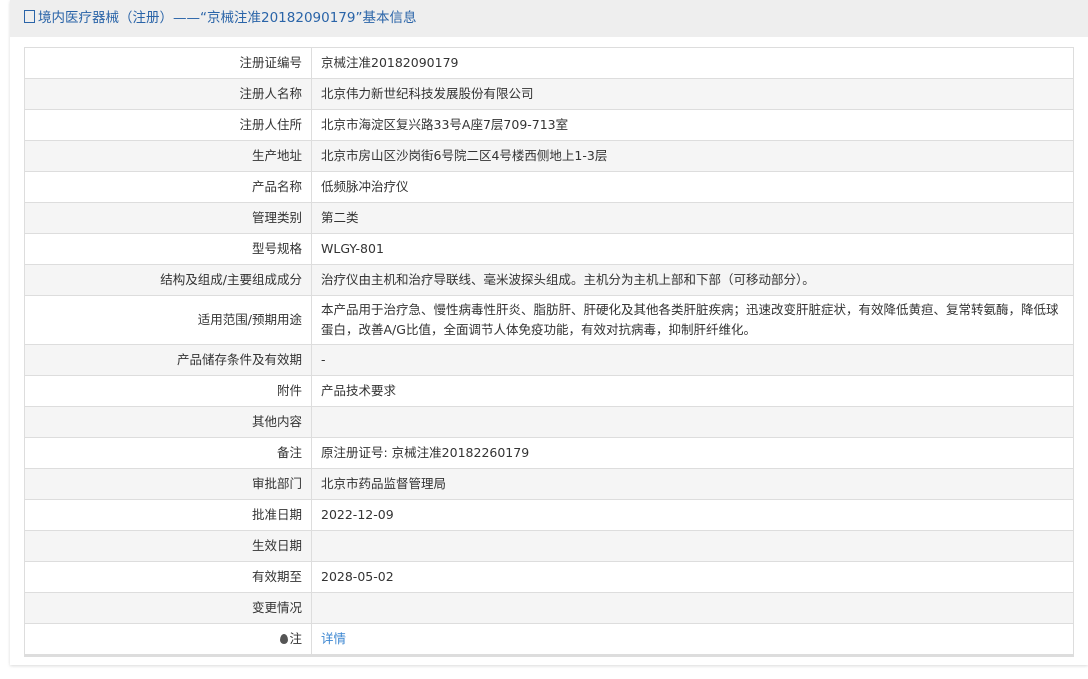 This screenshot has height=679, width=1088. What do you see at coordinates (168, 484) in the screenshot?
I see `row-label: 审批部门` at bounding box center [168, 484].